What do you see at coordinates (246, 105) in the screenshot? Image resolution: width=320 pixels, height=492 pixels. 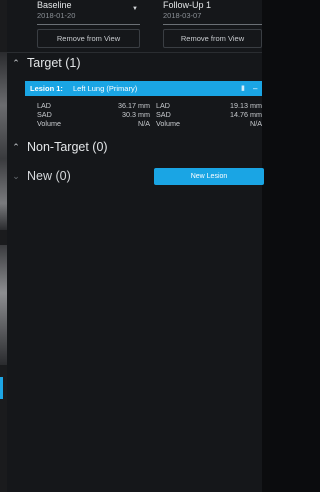 I see `measure-value: 19.13 mm` at bounding box center [246, 105].